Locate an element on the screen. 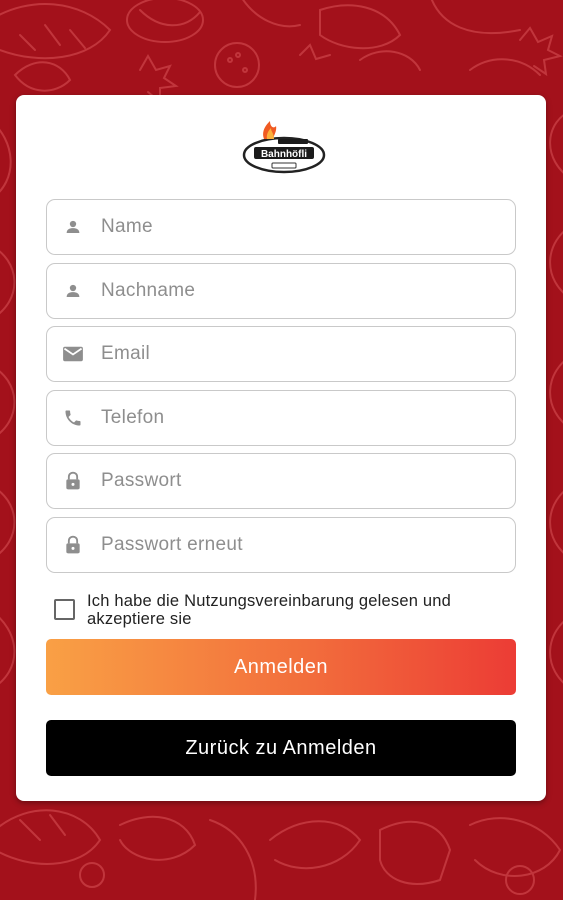 The width and height of the screenshot is (563, 900). phone-icon is located at coordinates (73, 418).